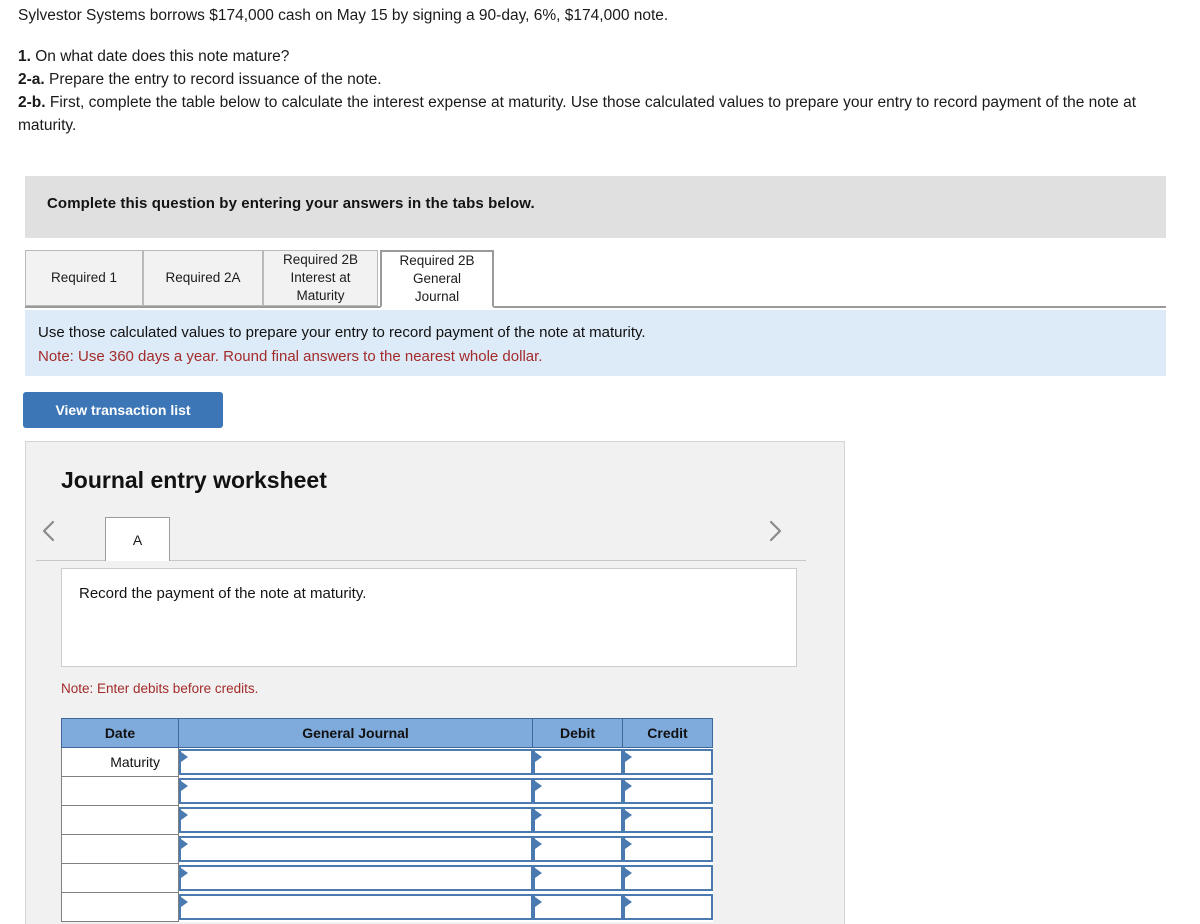 The height and width of the screenshot is (924, 1200). I want to click on table-row: Maturity, so click(387, 762).